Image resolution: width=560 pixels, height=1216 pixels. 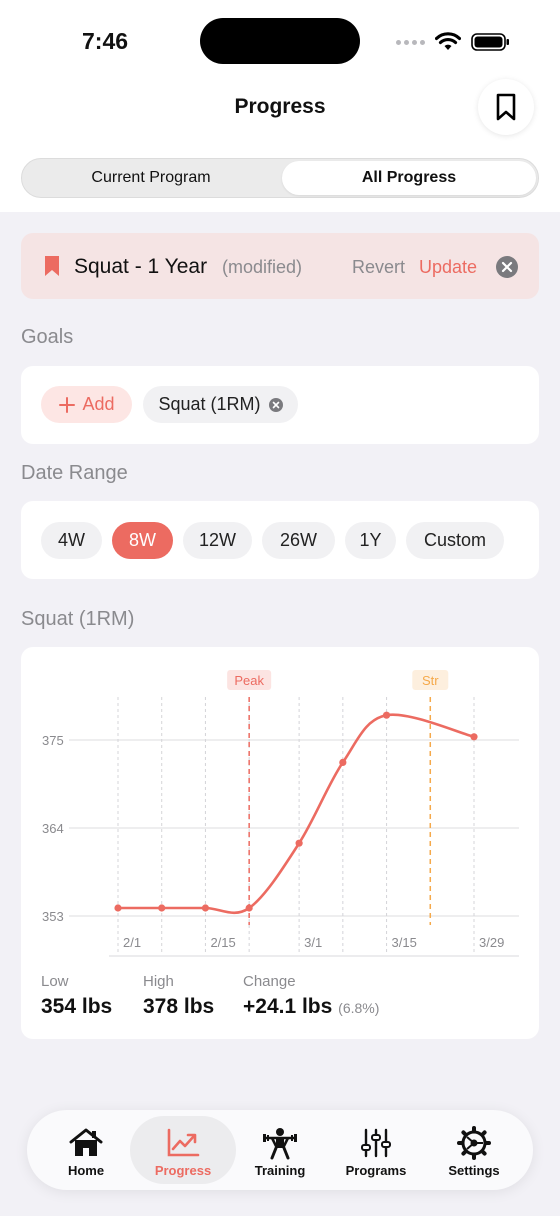 I want to click on goal-chip: Squat (1RM), so click(x=220, y=404).